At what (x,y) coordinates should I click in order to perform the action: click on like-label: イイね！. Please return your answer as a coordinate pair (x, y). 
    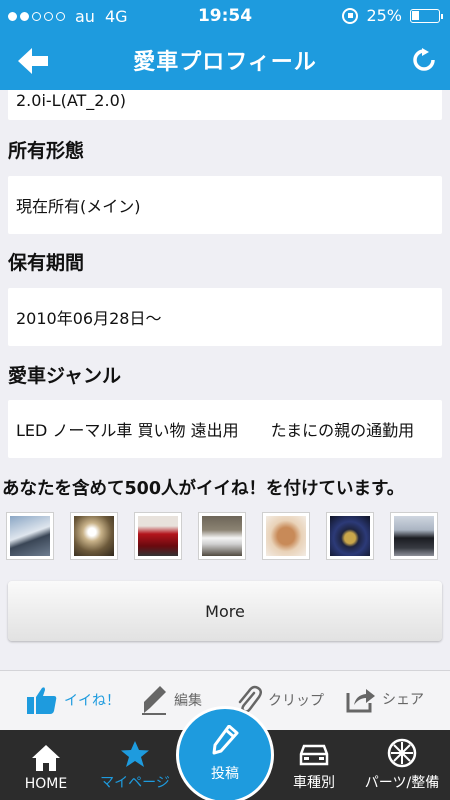
    Looking at the image, I should click on (92, 701).